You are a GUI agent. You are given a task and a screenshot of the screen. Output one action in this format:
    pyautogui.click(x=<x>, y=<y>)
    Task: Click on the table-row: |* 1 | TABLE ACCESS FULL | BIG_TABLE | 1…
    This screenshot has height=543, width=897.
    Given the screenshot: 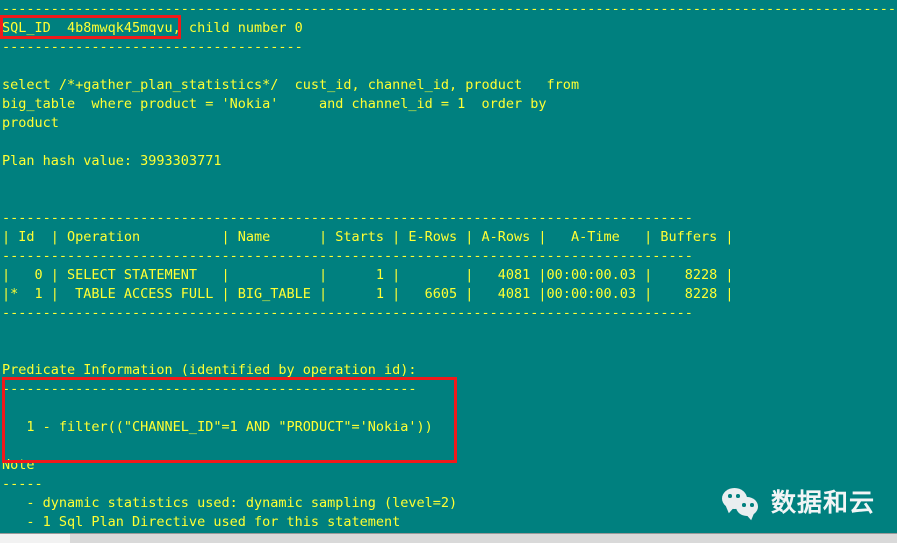 What is the action you would take?
    pyautogui.click(x=368, y=294)
    